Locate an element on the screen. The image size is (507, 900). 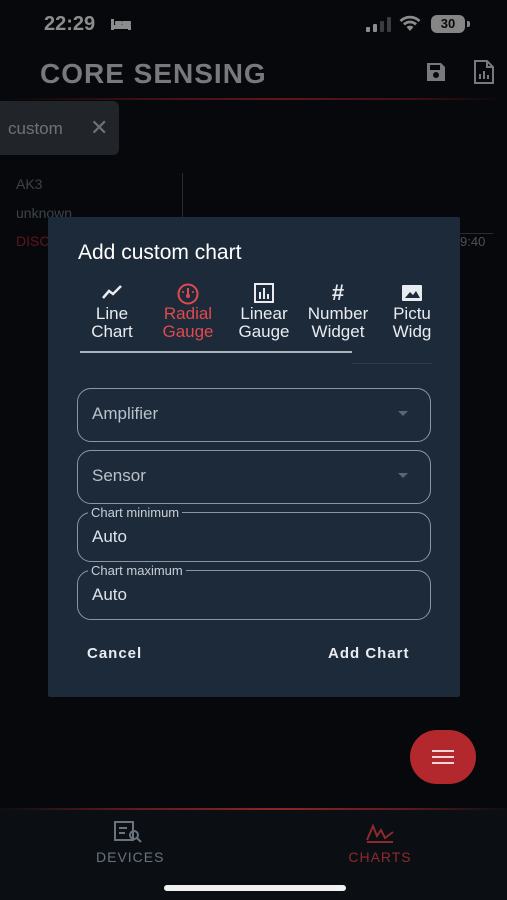
tab-line-chart: Line Chart is located at coordinates (112, 312).